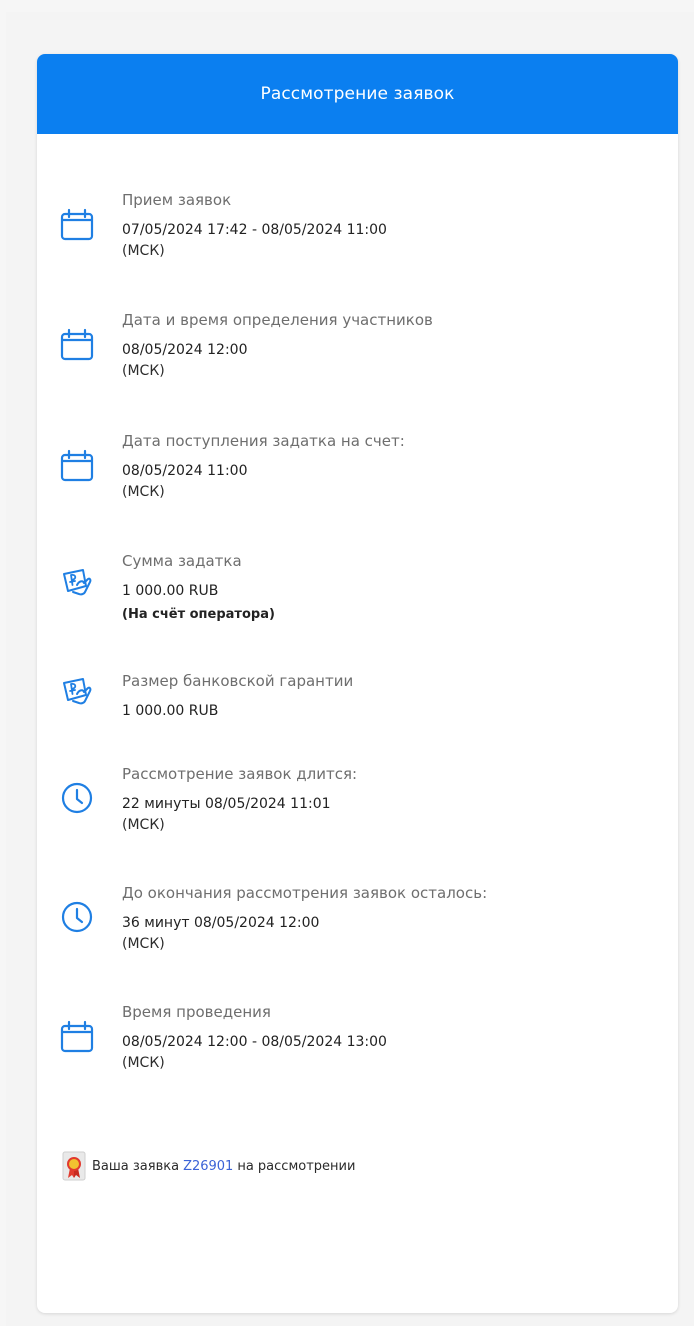 Image resolution: width=694 pixels, height=1326 pixels. Describe the element at coordinates (263, 441) in the screenshot. I see `item-label: Дата поступления задатка на счет:` at that location.